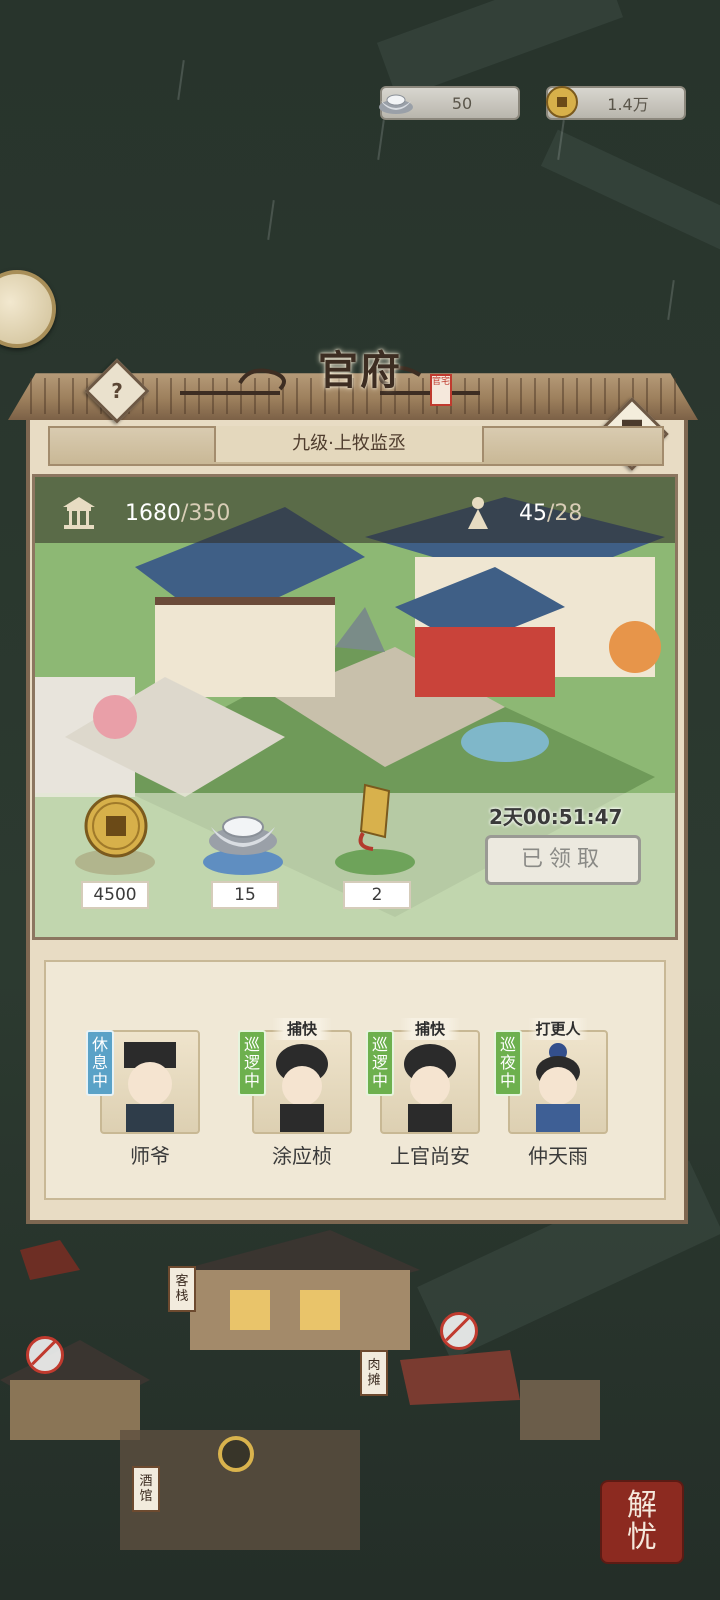 The width and height of the screenshot is (720, 1600). Describe the element at coordinates (146, 1489) in the screenshot. I see `map-label-tavern: 酒馆` at that location.